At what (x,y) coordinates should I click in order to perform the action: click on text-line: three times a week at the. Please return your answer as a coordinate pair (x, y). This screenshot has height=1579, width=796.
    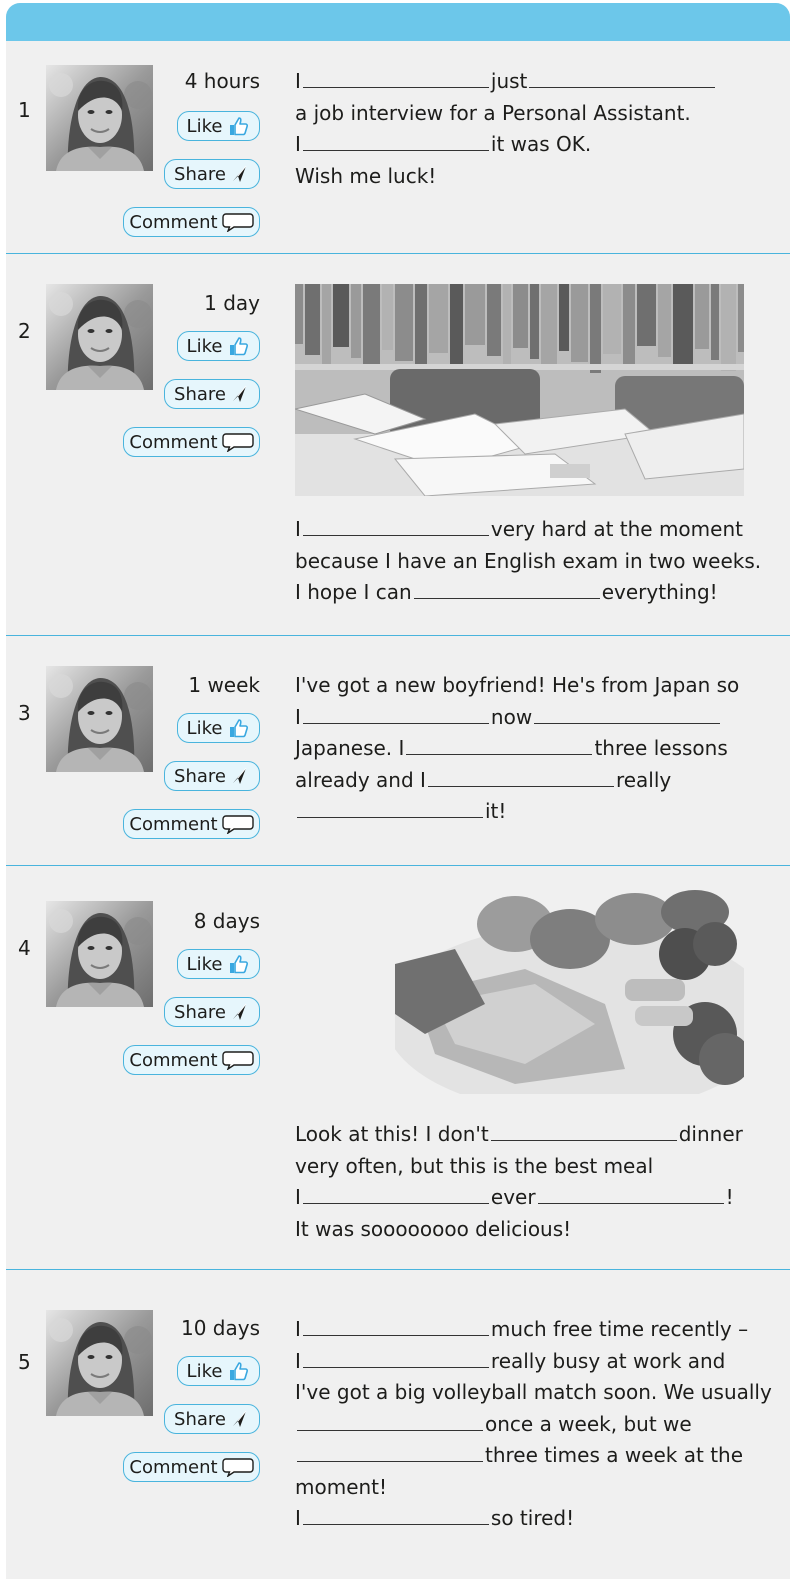
    Looking at the image, I should click on (533, 1456).